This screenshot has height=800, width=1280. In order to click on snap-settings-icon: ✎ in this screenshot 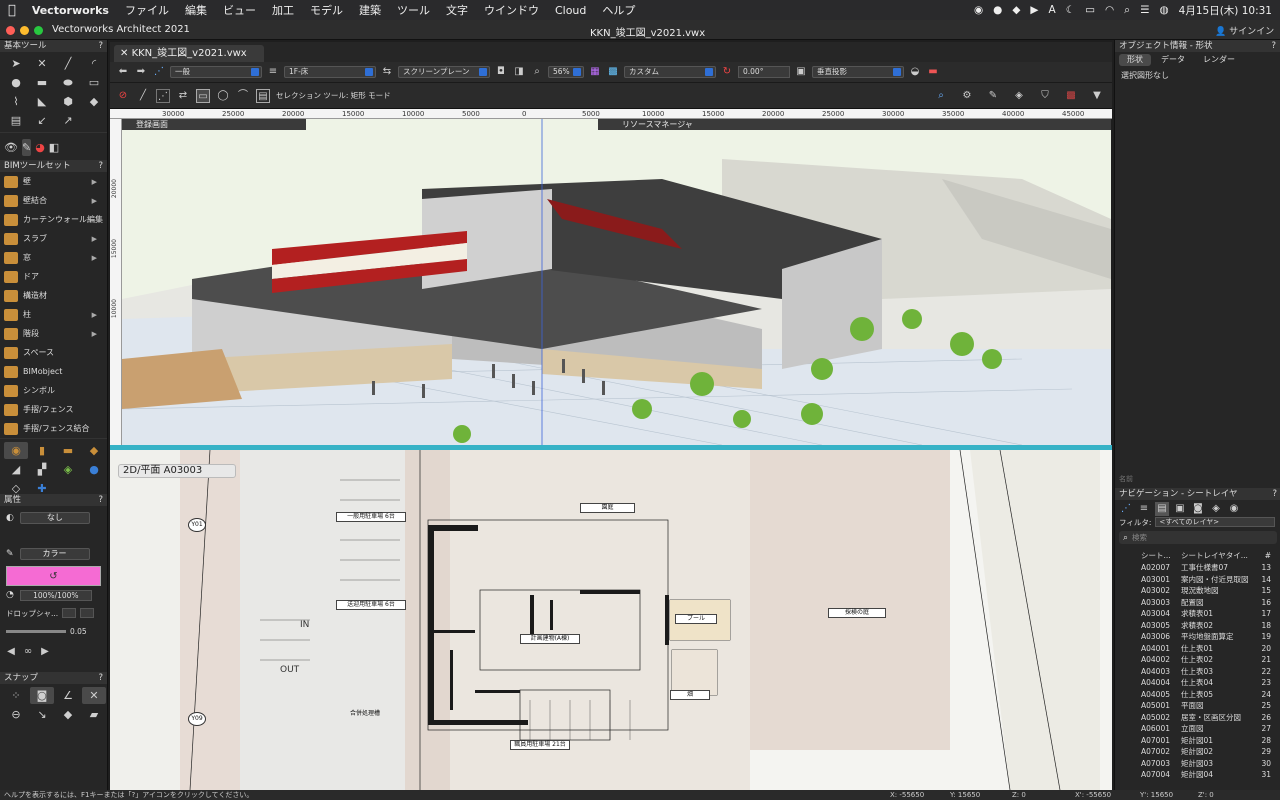, I will do `click(993, 96)`.